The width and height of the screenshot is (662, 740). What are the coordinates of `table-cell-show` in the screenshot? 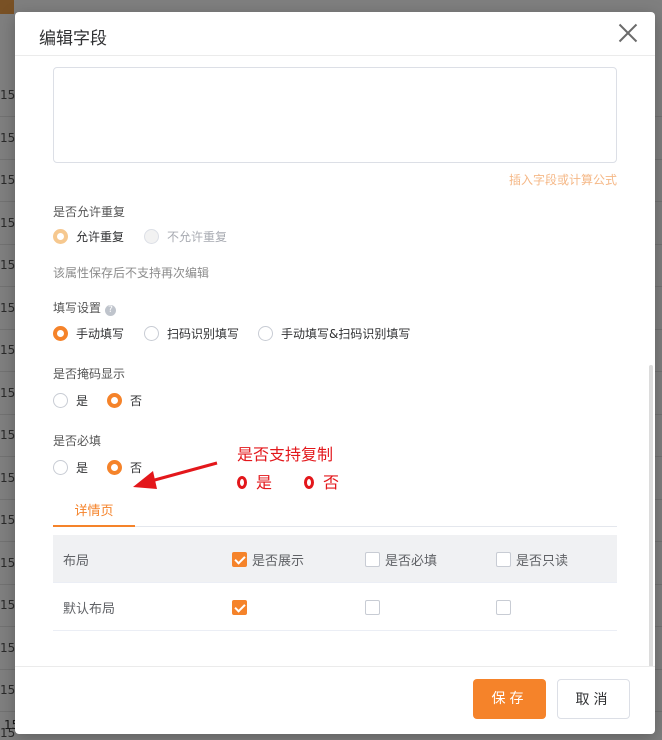 It's located at (242, 607).